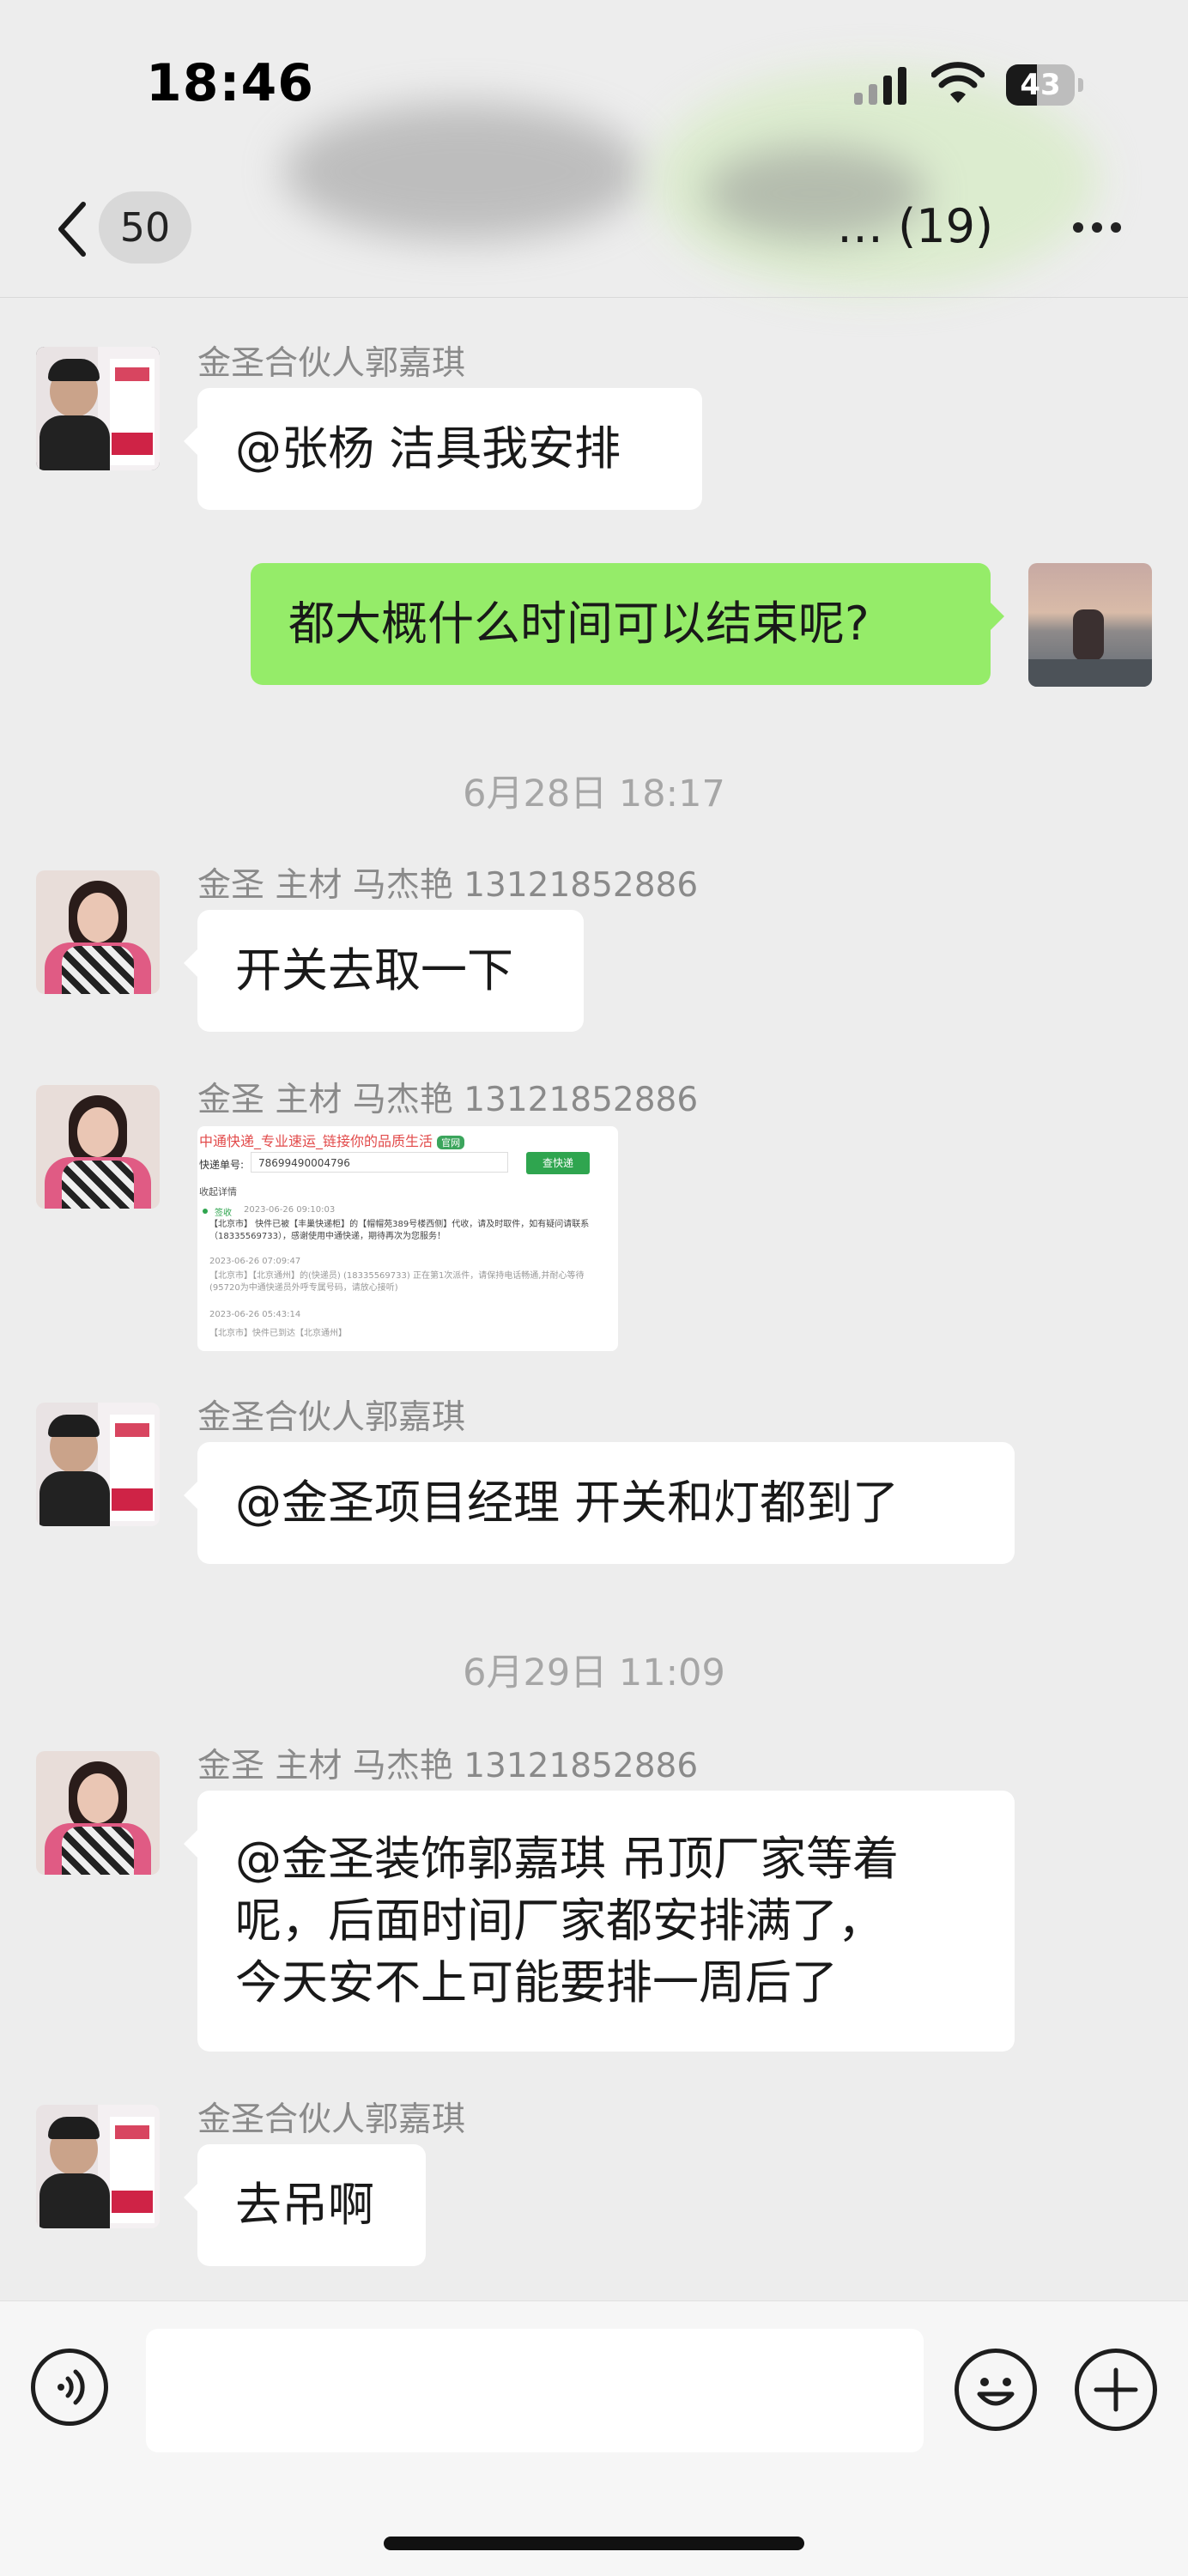 The width and height of the screenshot is (1188, 2576). What do you see at coordinates (880, 86) in the screenshot?
I see `cellular-signal-icon` at bounding box center [880, 86].